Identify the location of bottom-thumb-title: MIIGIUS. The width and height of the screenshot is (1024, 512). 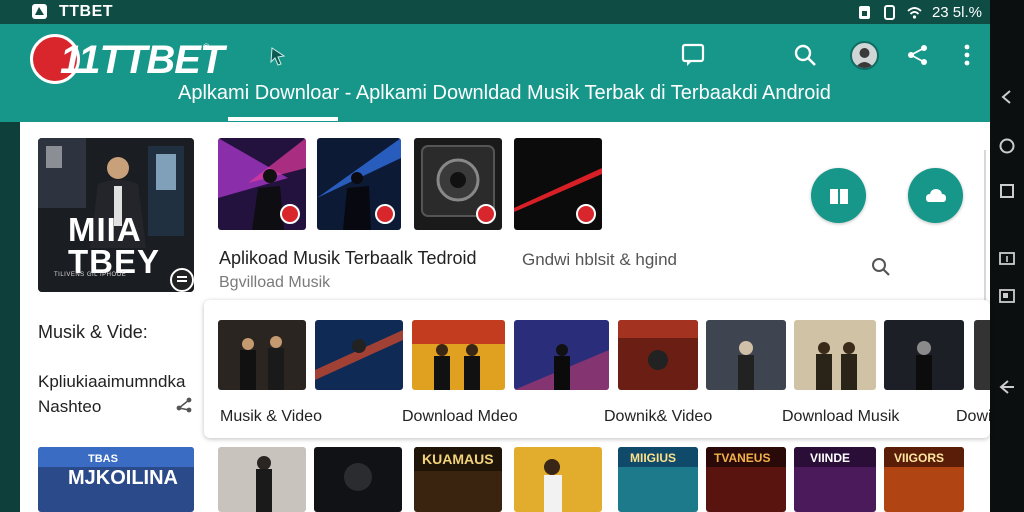
(653, 458).